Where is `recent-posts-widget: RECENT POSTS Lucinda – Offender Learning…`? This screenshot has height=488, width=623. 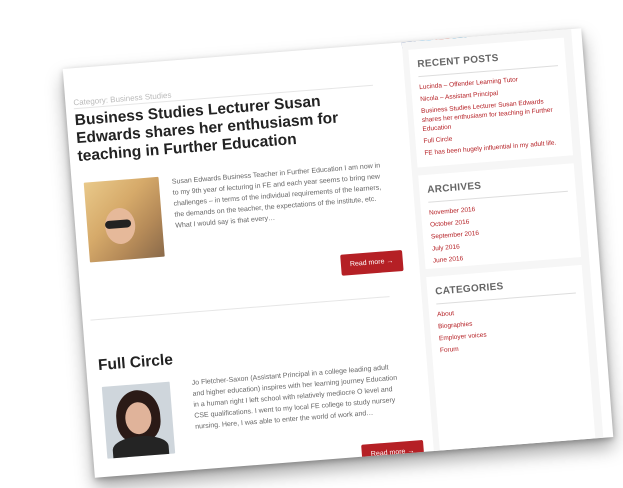 recent-posts-widget: RECENT POSTS Lucinda – Offender Learning… is located at coordinates (491, 102).